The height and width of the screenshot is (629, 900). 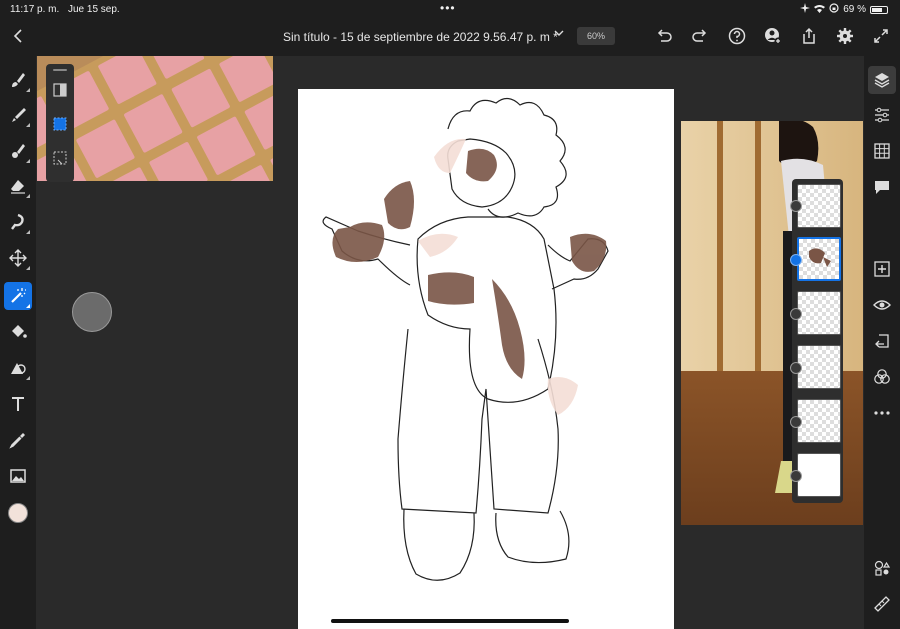 I want to click on undo-icon, so click(x=664, y=36).